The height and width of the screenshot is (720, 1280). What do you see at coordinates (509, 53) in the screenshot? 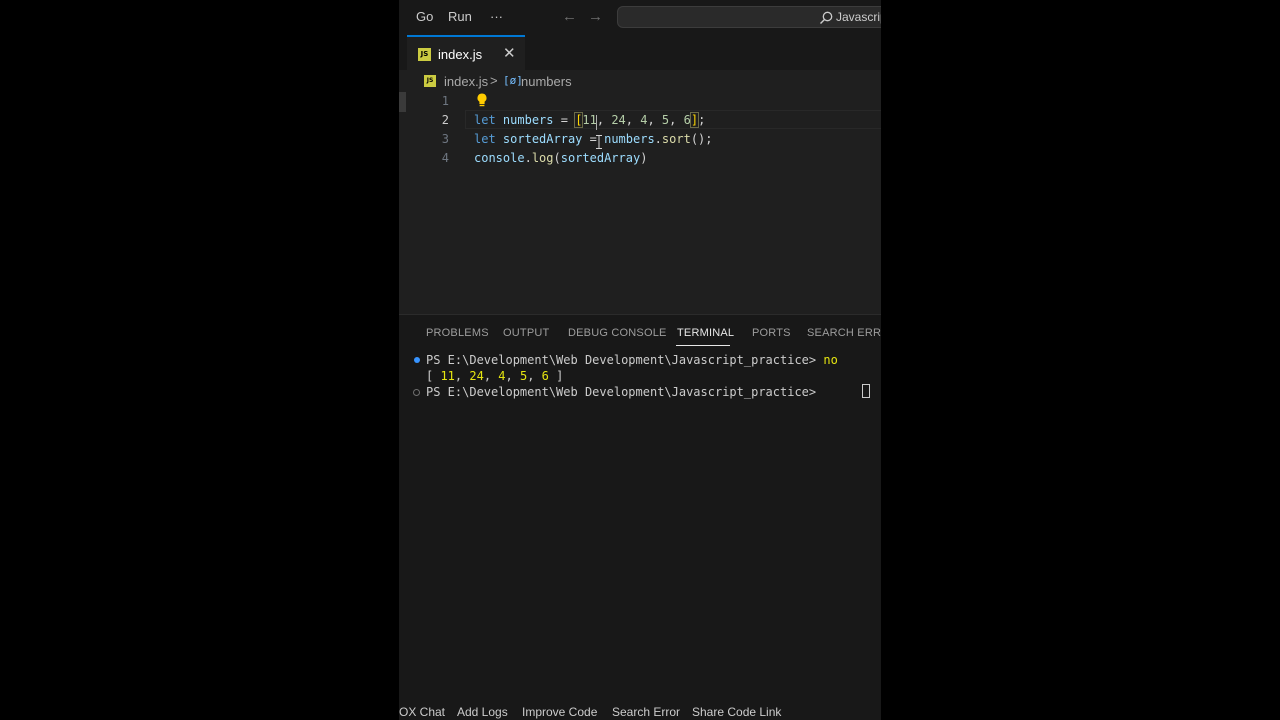
I see `close-icon: ✕` at bounding box center [509, 53].